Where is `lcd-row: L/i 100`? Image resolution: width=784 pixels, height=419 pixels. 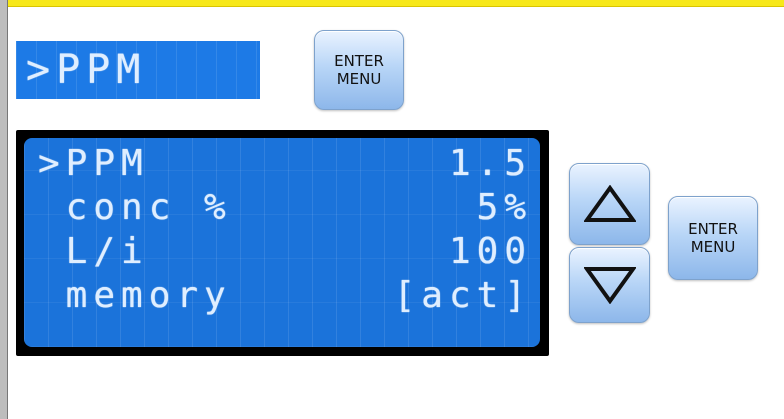 lcd-row: L/i 100 is located at coordinates (282, 249).